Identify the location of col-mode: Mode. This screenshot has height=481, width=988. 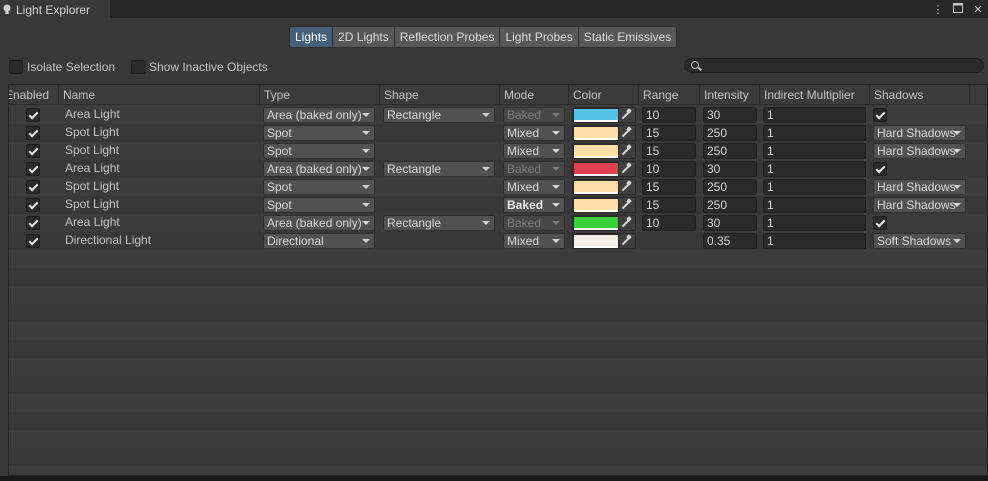
(534, 95).